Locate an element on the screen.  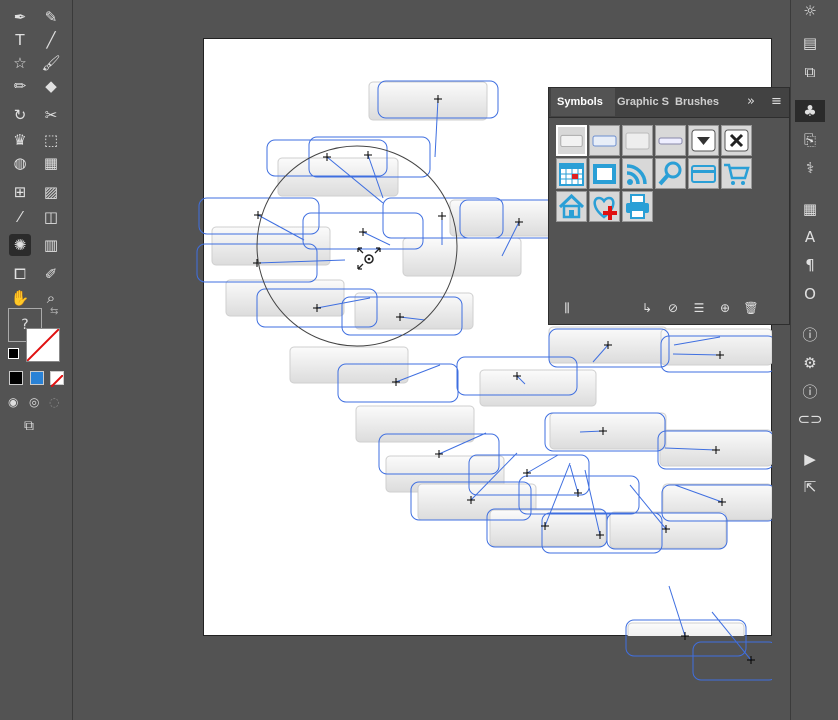
opentype-icon: O is located at coordinates (810, 294).